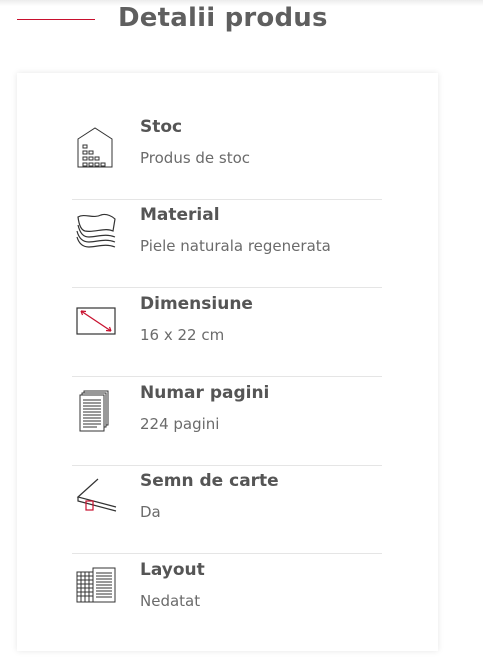 This screenshot has height=671, width=483. I want to click on detail-value: Produs de stoc, so click(195, 158).